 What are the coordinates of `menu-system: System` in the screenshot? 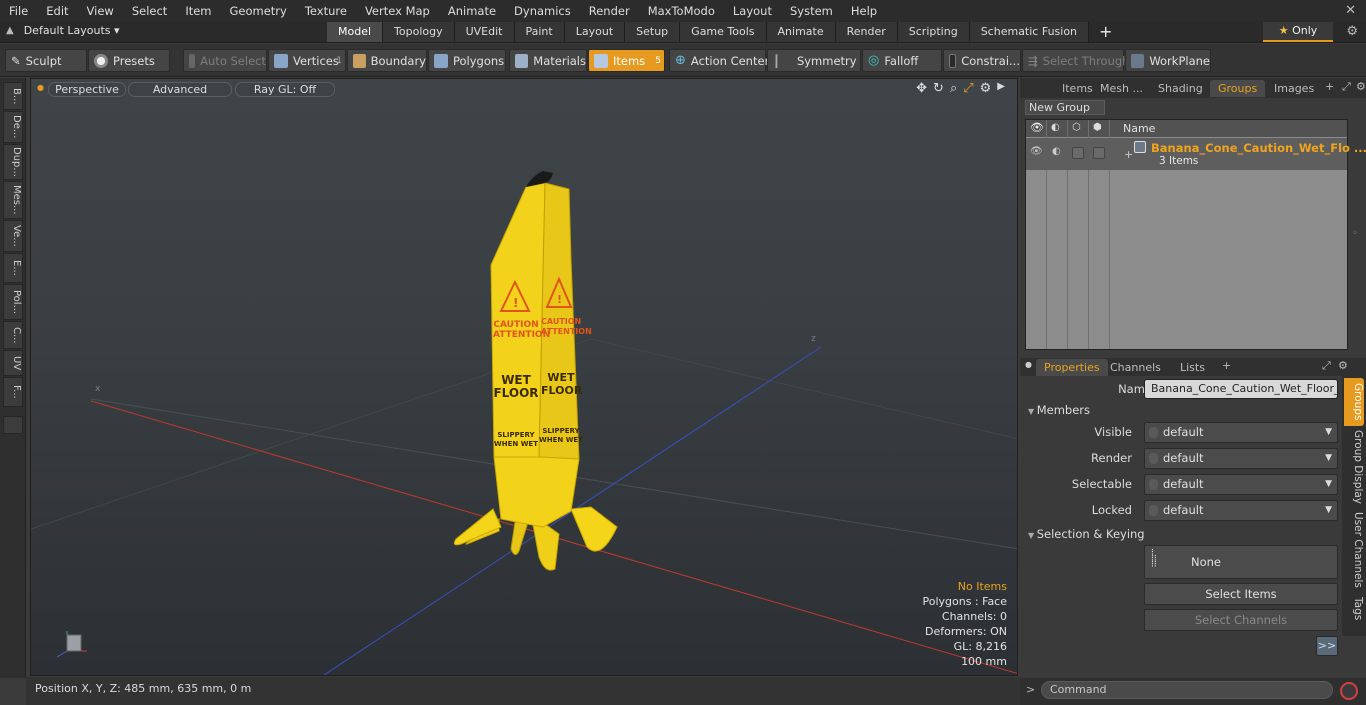 It's located at (811, 11).